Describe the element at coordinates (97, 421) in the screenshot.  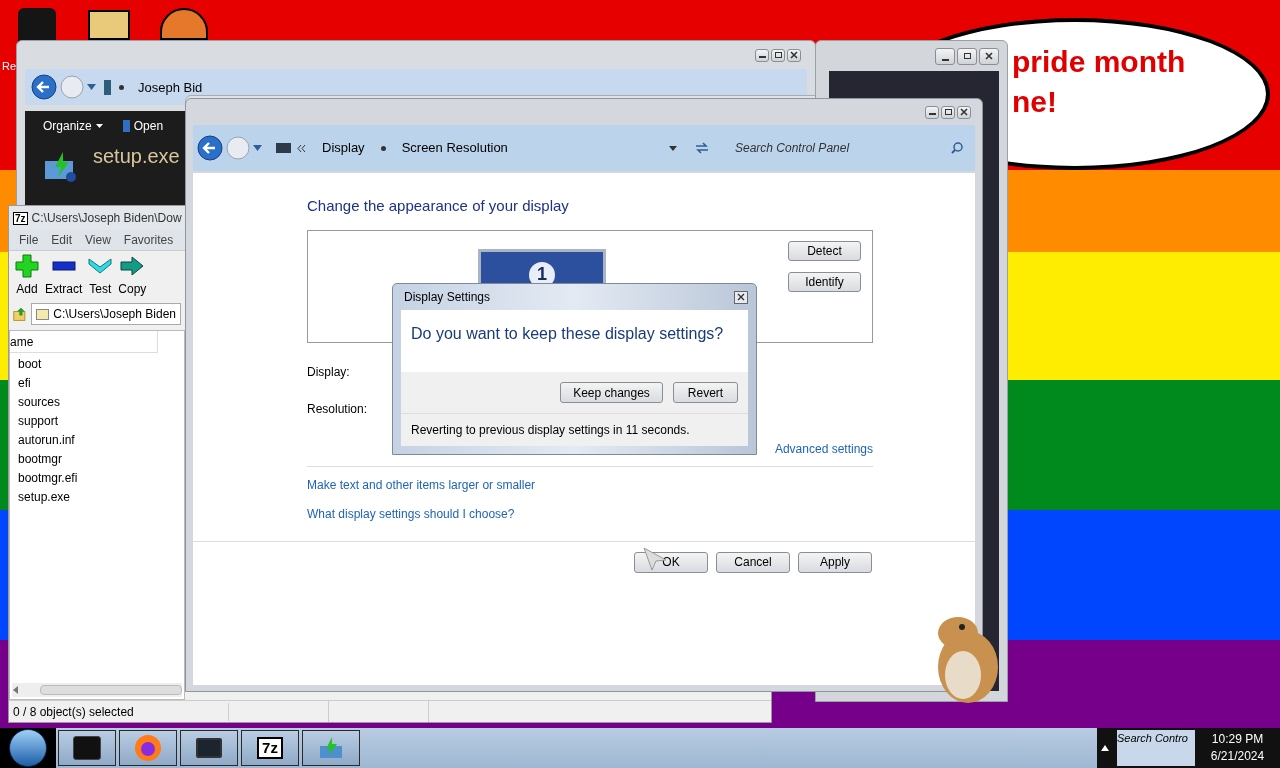
I see `file-row: support` at that location.